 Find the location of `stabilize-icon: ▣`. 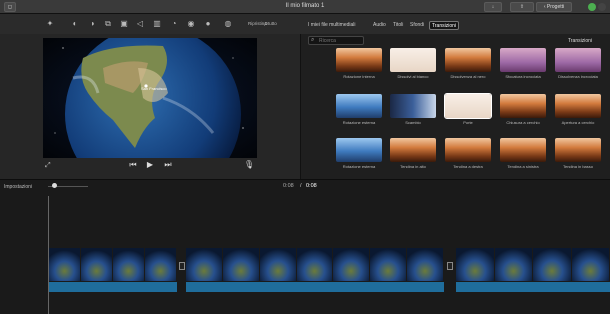

stabilize-icon: ▣ is located at coordinates (124, 24).